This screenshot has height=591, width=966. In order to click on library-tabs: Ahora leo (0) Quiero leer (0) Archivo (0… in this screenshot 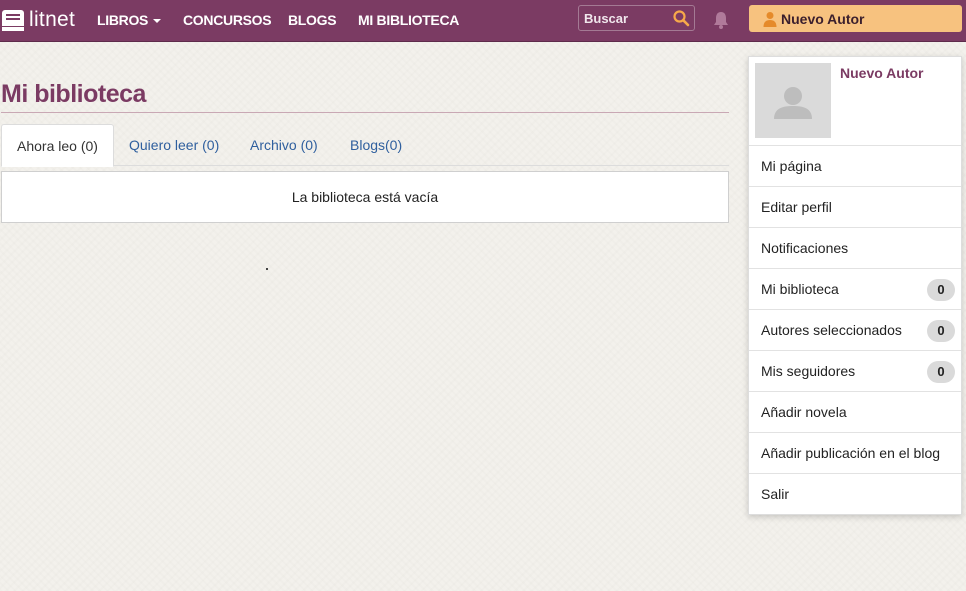, I will do `click(365, 145)`.